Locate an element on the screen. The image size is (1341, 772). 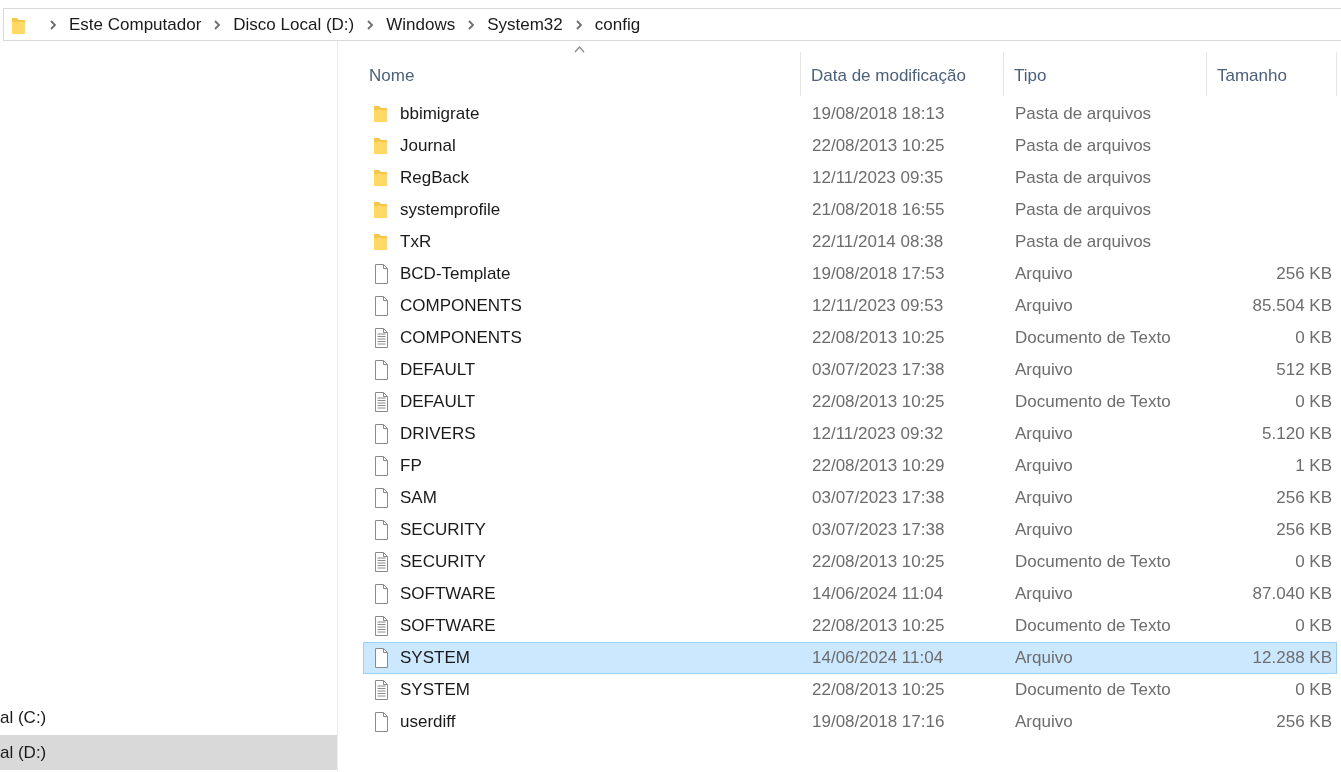
address-bar: Este Computador Disco Local (D:) Windows System32 config is located at coordinates (672, 24).